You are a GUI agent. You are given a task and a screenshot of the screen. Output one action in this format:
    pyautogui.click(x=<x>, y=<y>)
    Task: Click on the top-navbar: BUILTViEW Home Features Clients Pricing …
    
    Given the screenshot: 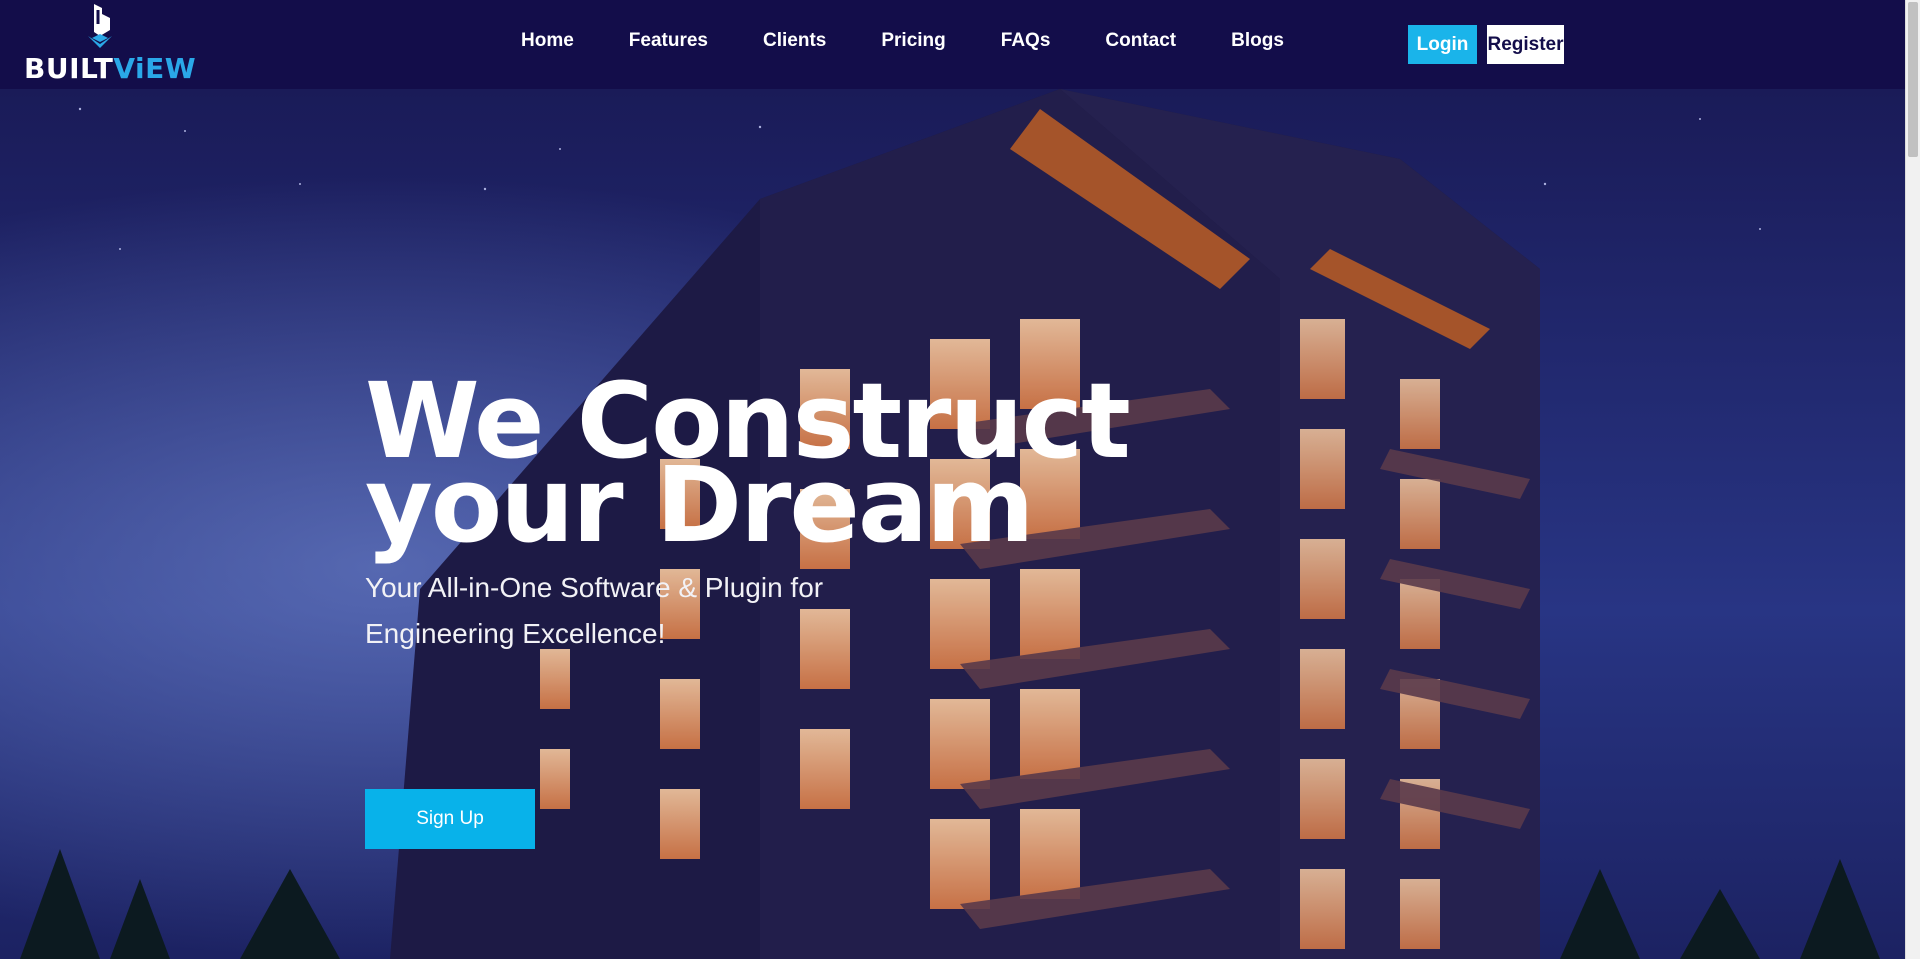 What is the action you would take?
    pyautogui.click(x=952, y=44)
    